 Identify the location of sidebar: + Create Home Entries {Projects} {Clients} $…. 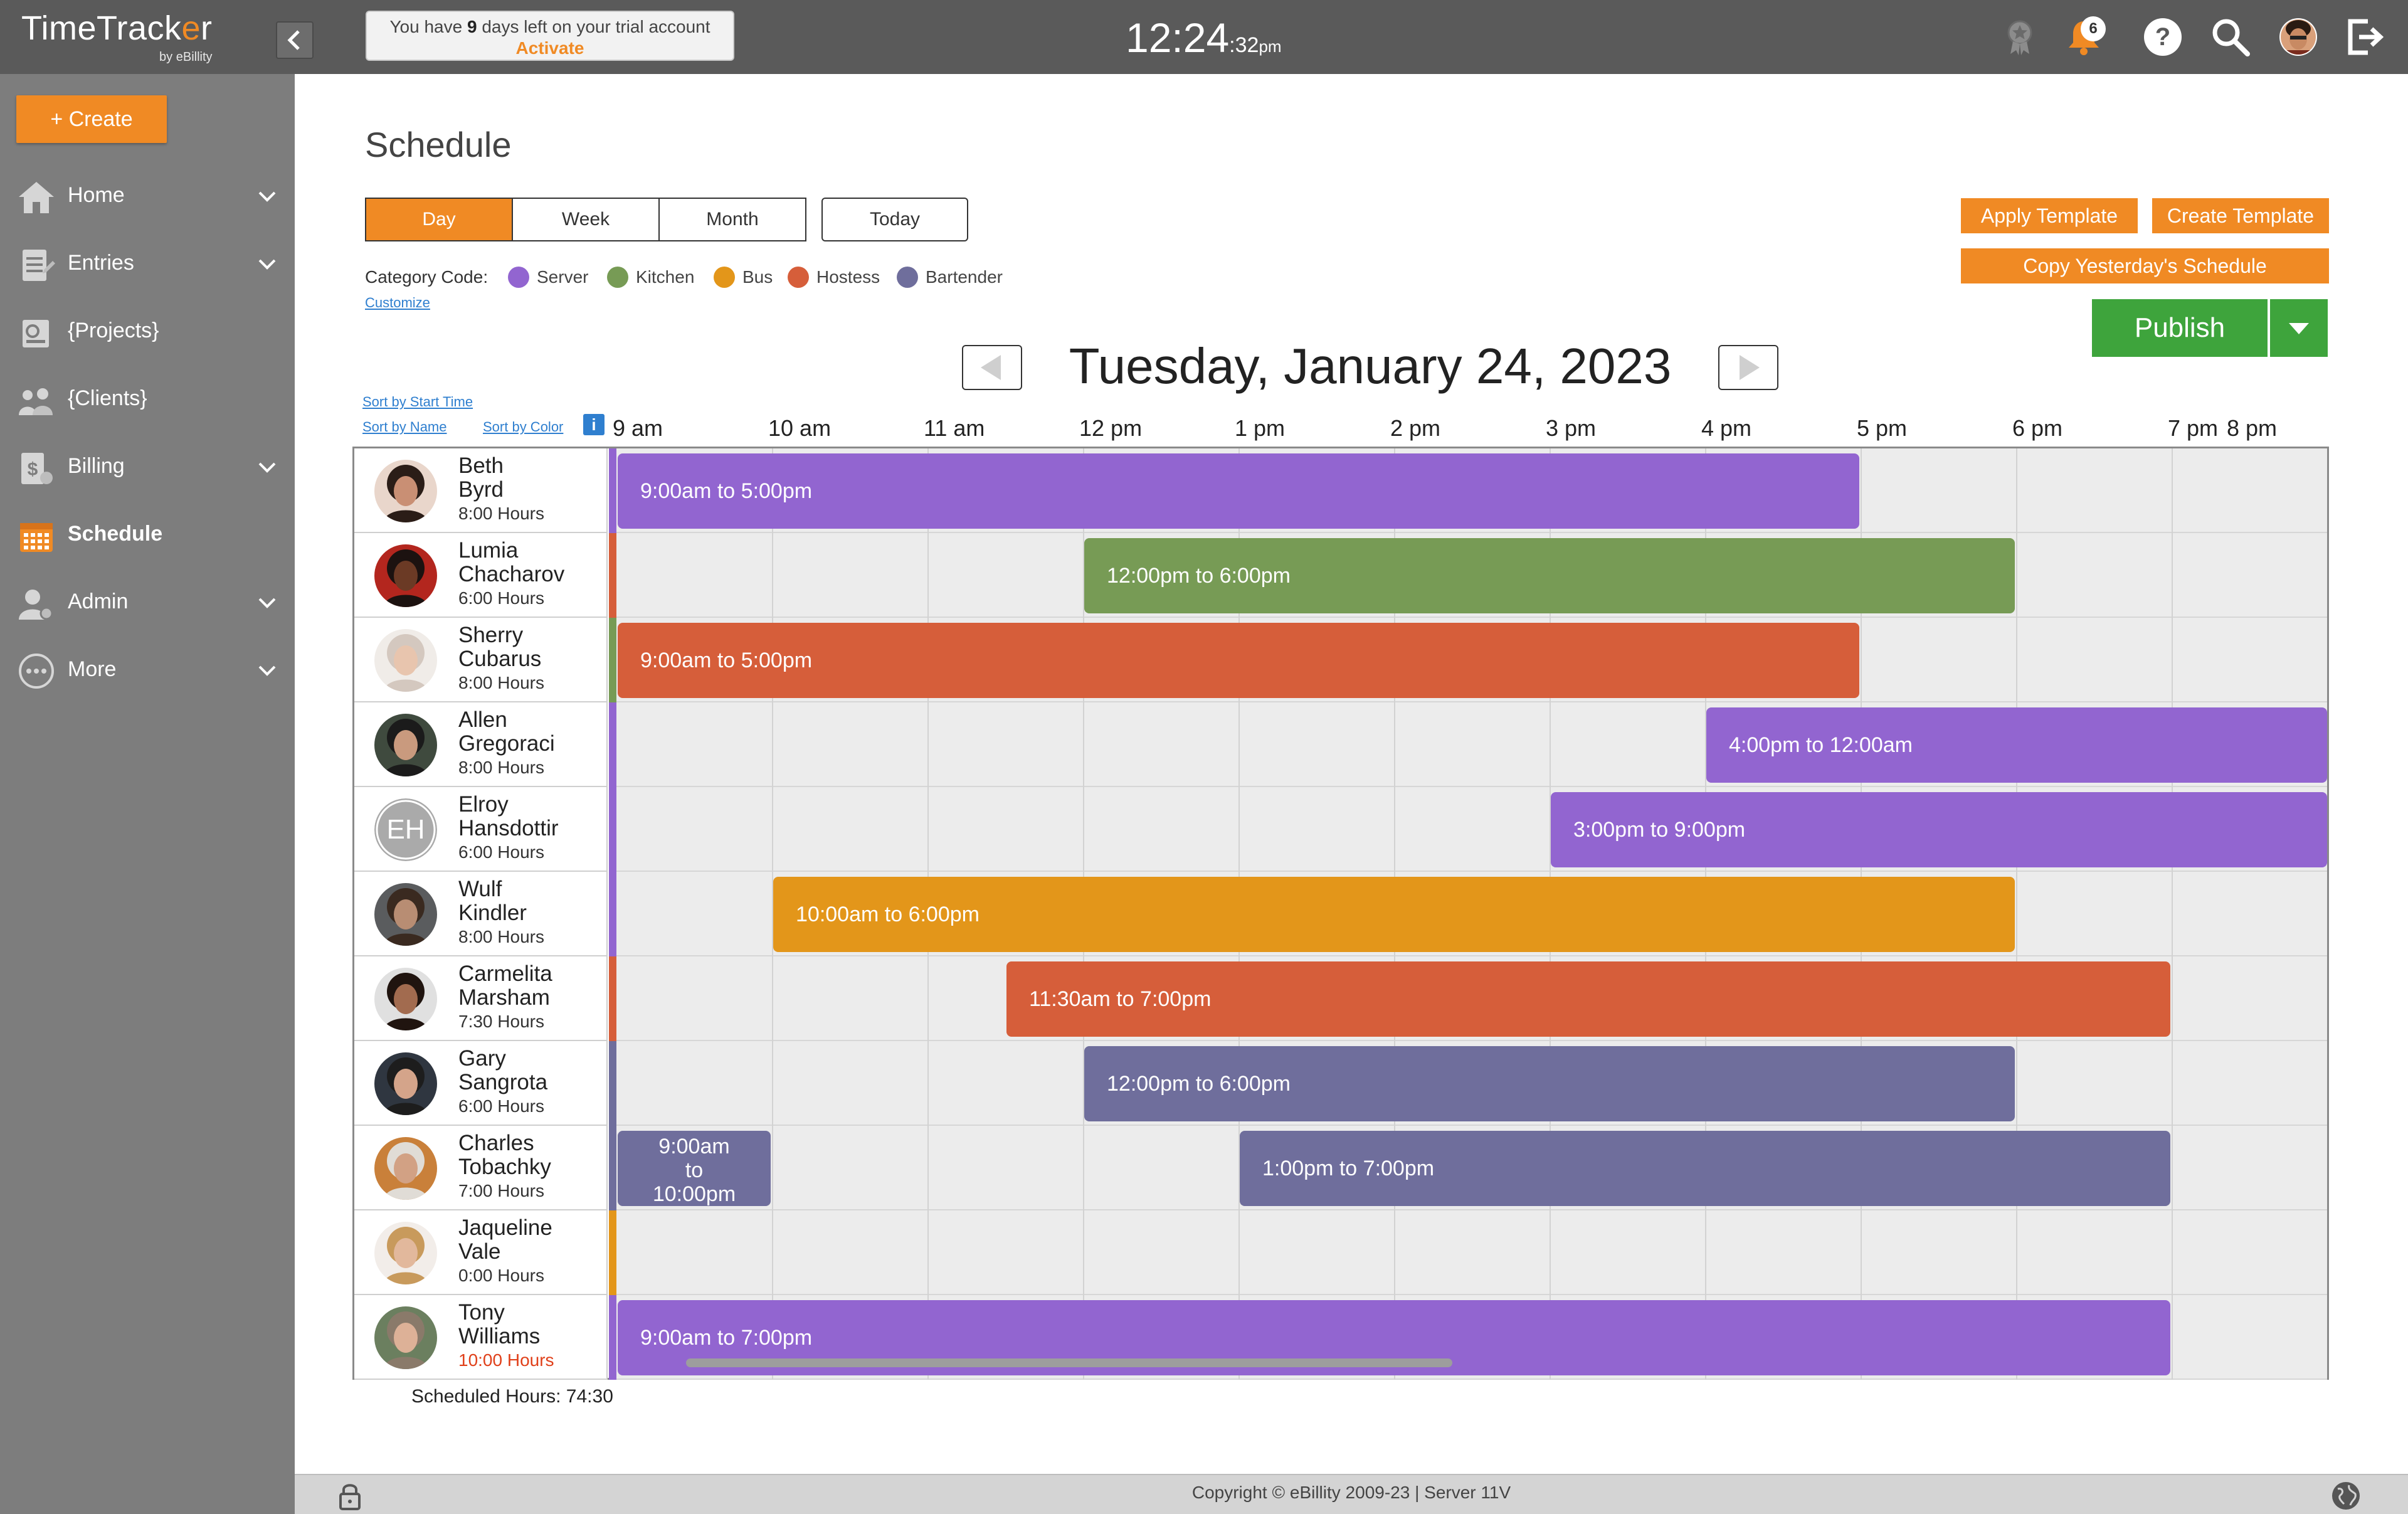
(147, 794).